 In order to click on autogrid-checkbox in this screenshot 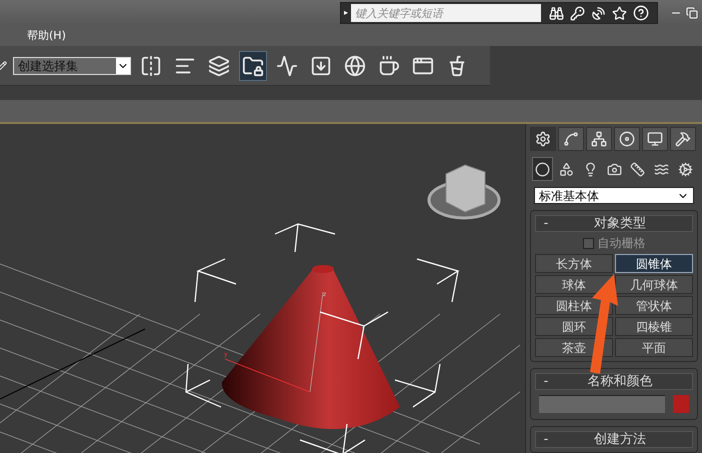, I will do `click(588, 243)`.